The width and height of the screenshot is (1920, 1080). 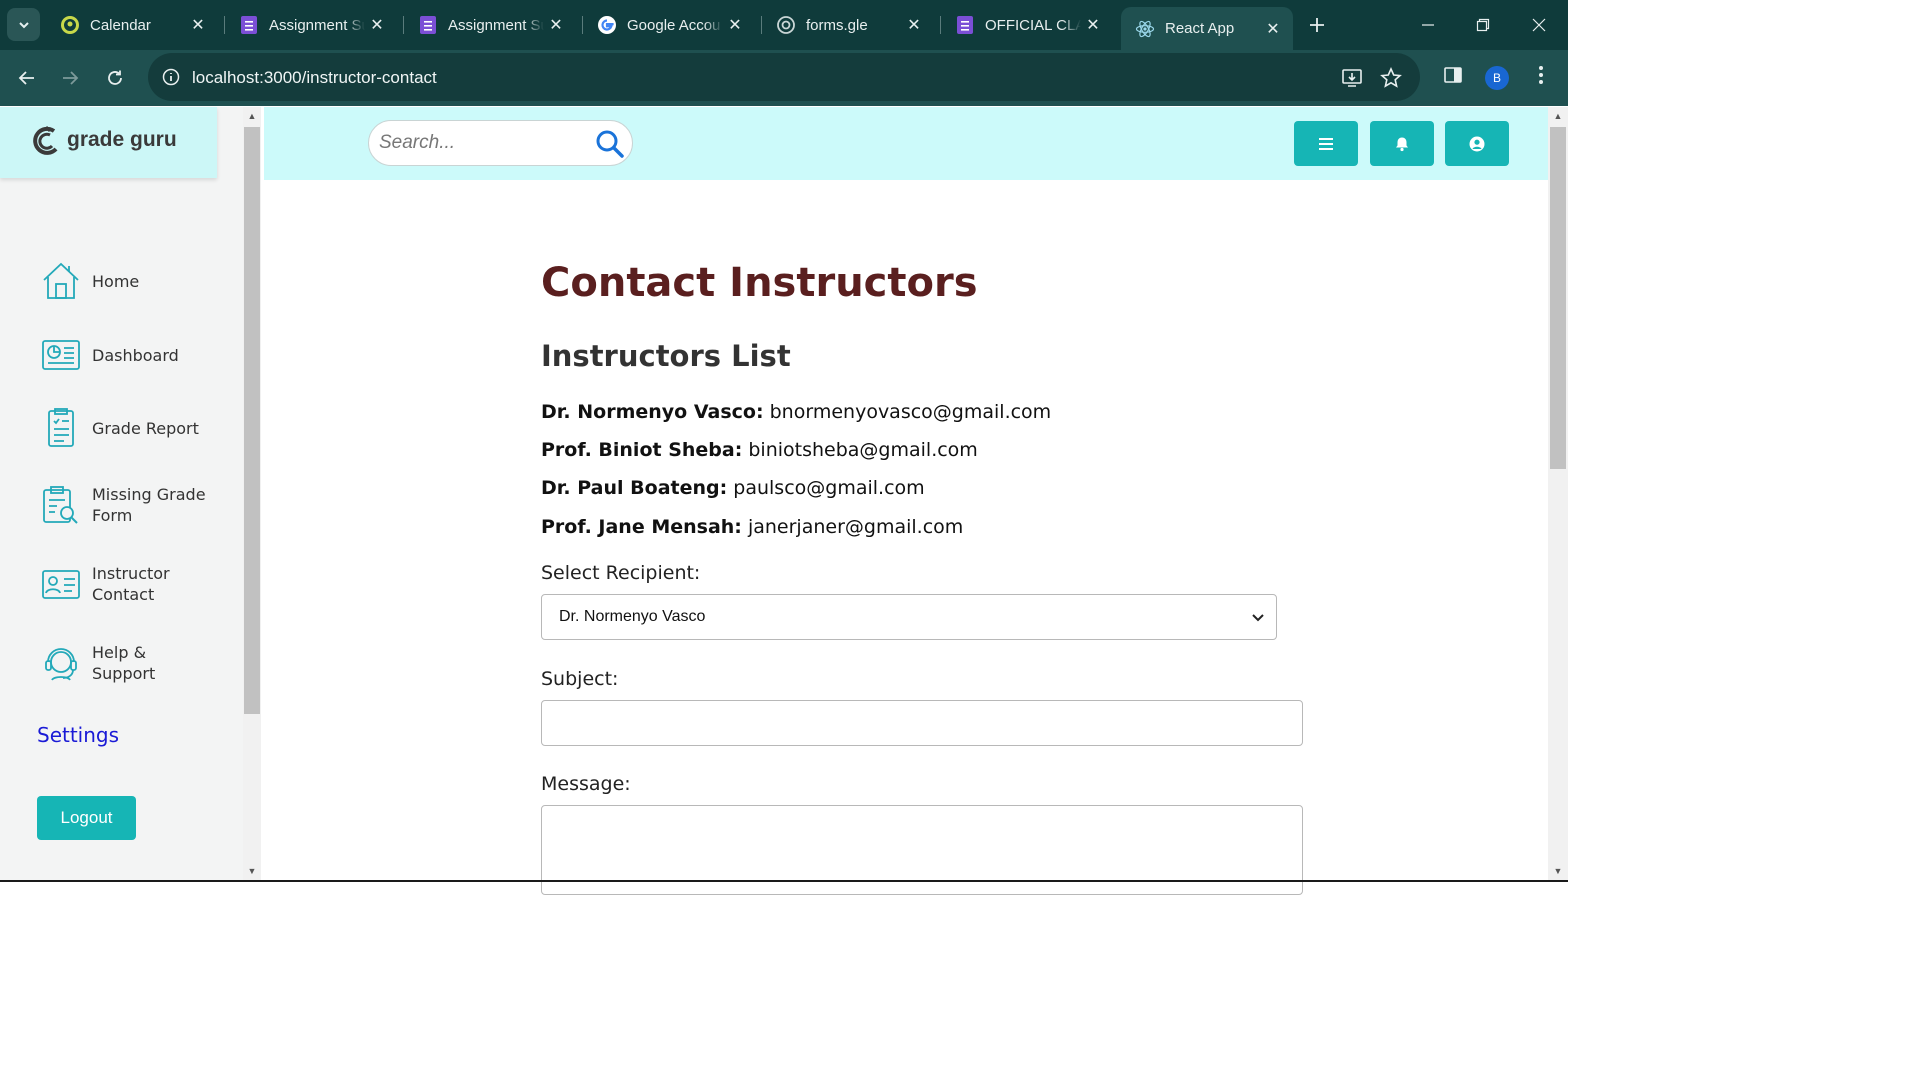 I want to click on reload-button, so click(x=115, y=78).